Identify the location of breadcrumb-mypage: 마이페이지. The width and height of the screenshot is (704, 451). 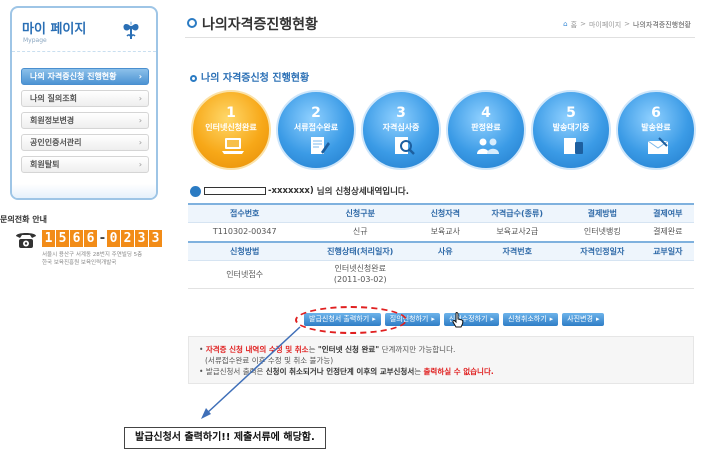
(605, 25).